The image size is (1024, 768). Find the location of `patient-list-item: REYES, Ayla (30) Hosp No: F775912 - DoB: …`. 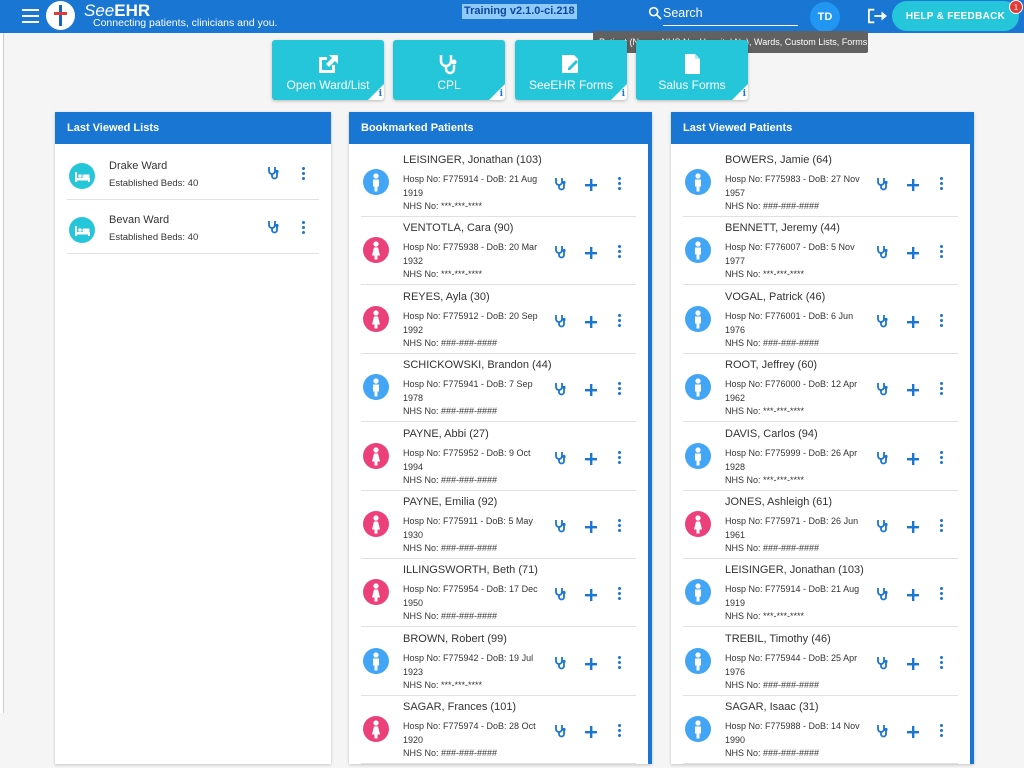

patient-list-item: REYES, Ayla (30) Hosp No: F775912 - DoB: … is located at coordinates (498, 320).